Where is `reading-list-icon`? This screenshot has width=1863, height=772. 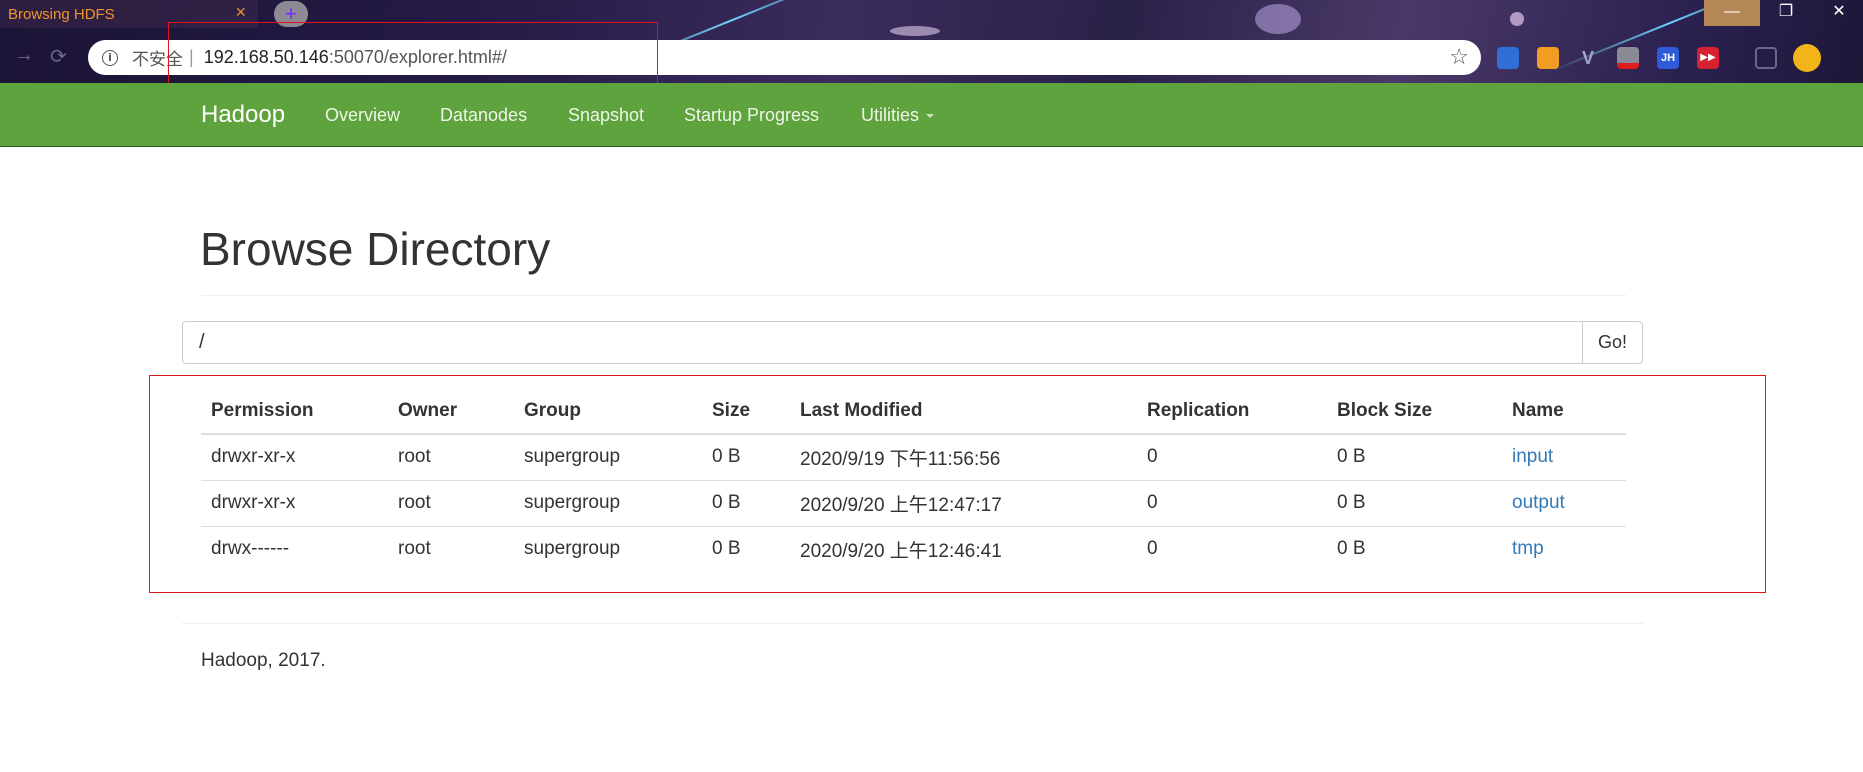
reading-list-icon is located at coordinates (1766, 58).